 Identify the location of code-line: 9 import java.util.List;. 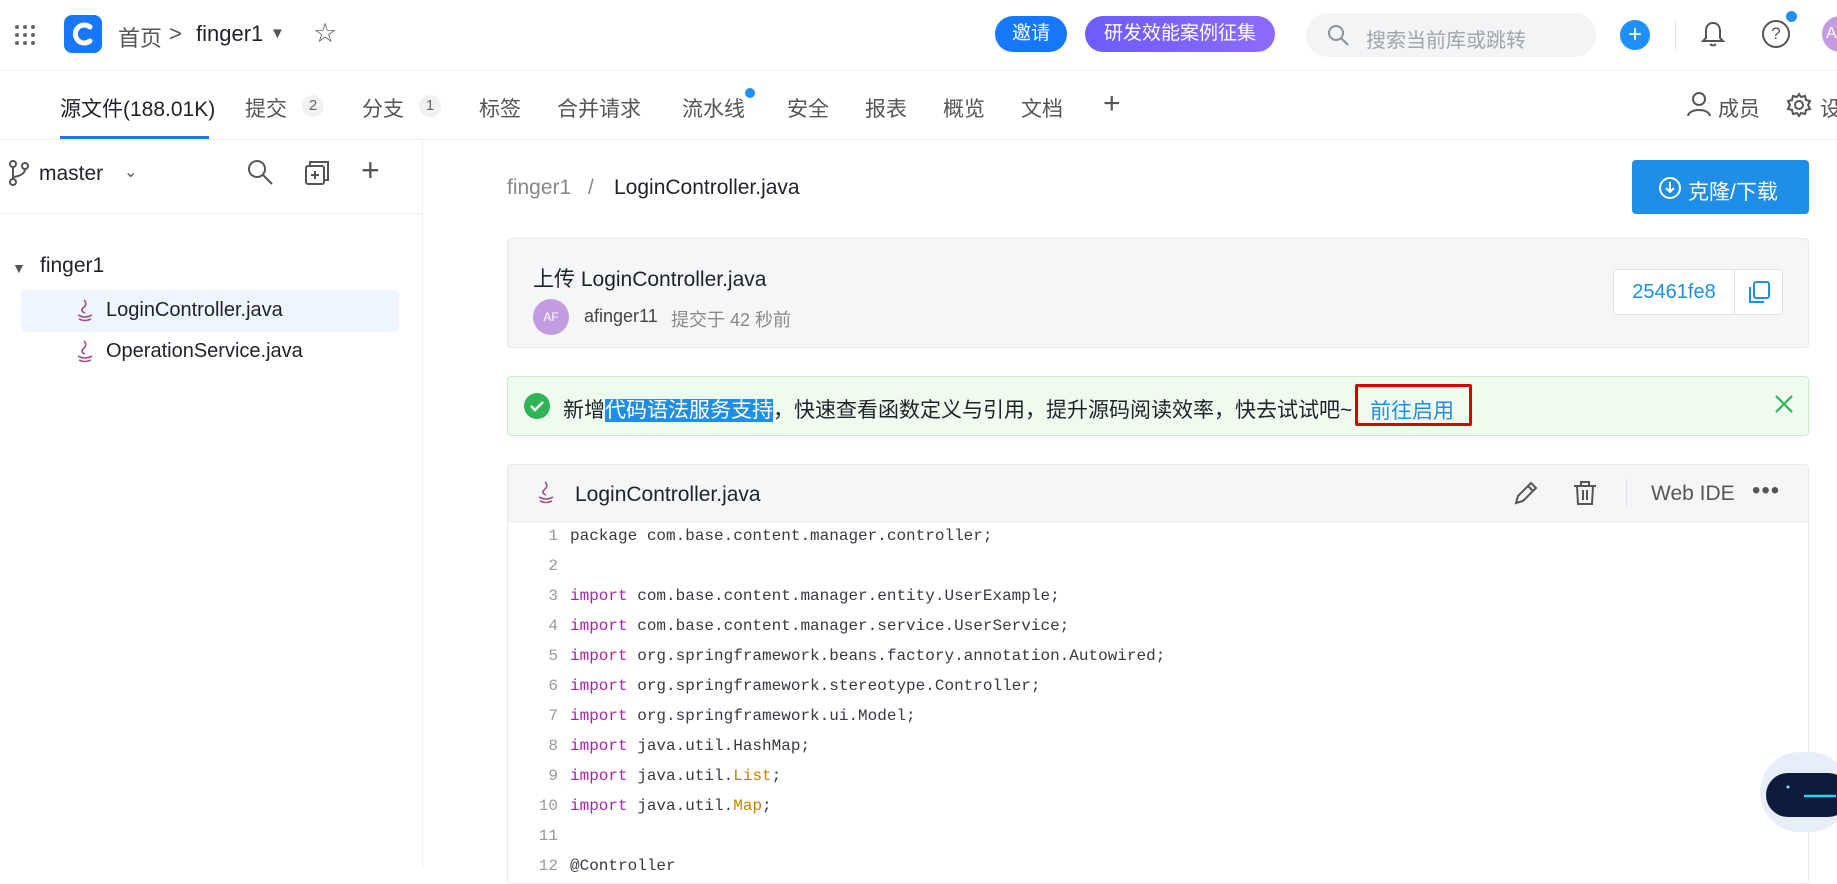
(1158, 776).